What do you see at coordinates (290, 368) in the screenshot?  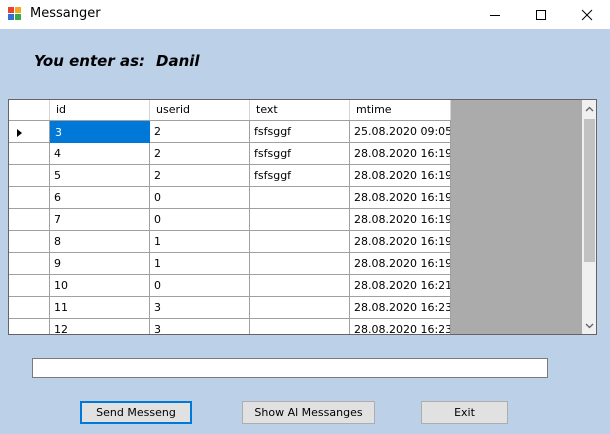 I see `message-input` at bounding box center [290, 368].